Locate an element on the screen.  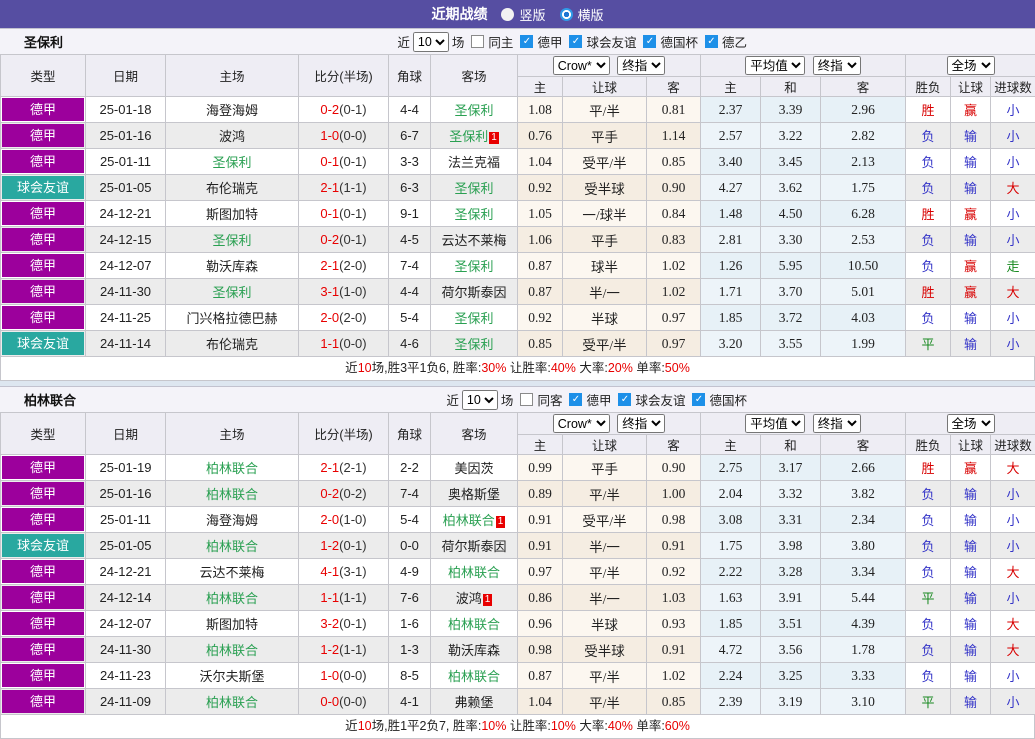
summary-text: 单率: is located at coordinates (649, 726).